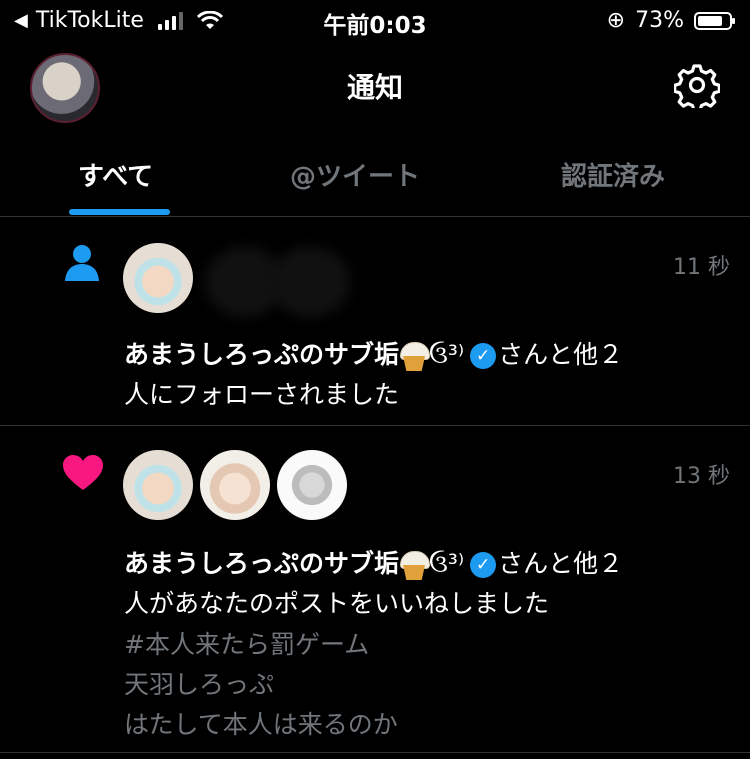 The width and height of the screenshot is (750, 759). I want to click on tab-verified: 認証済み, so click(613, 174).